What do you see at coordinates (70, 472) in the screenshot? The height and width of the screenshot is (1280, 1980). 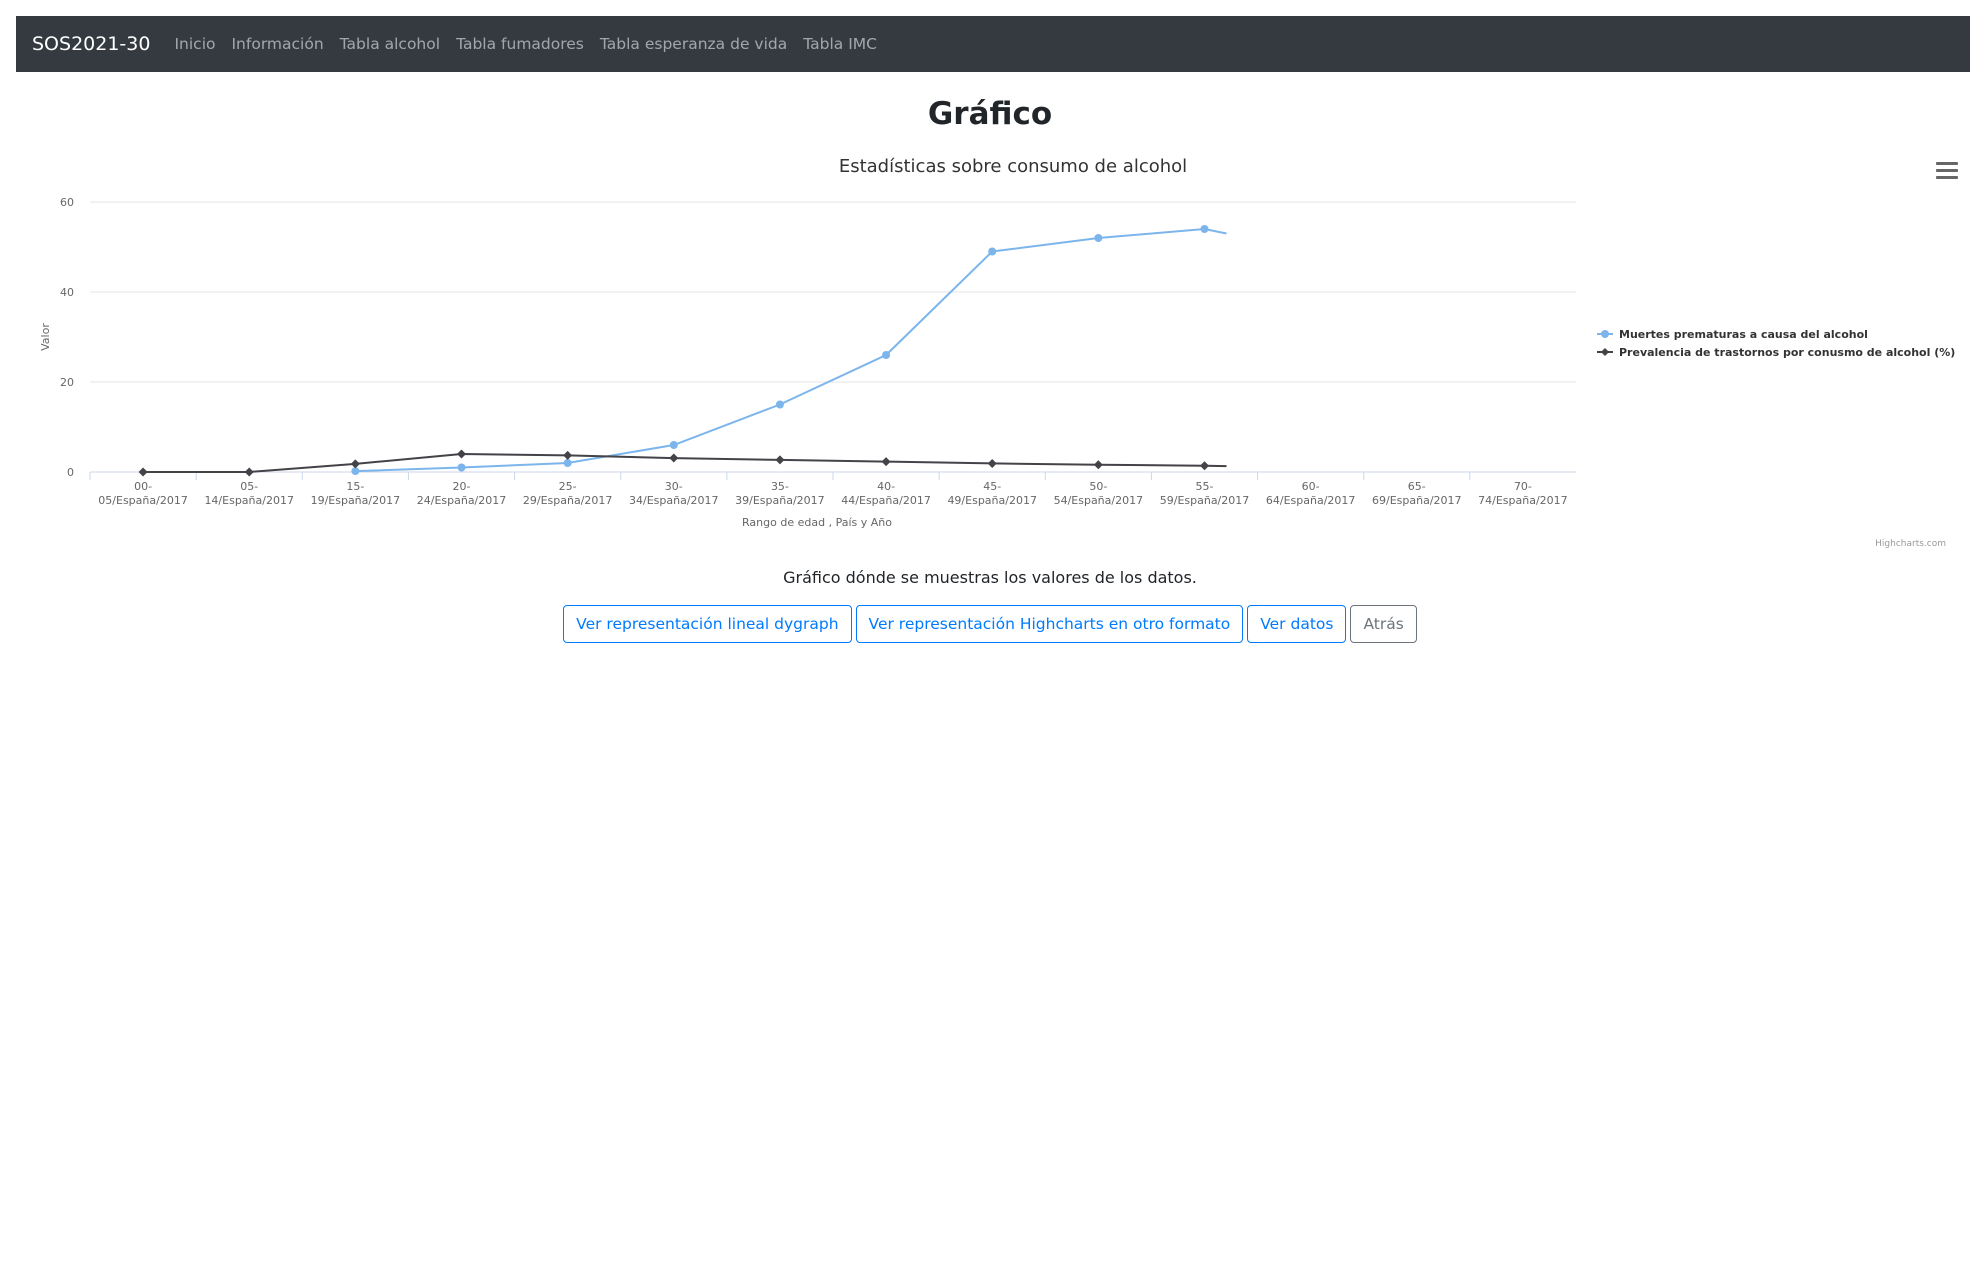 I see `y-tick-label: 0` at bounding box center [70, 472].